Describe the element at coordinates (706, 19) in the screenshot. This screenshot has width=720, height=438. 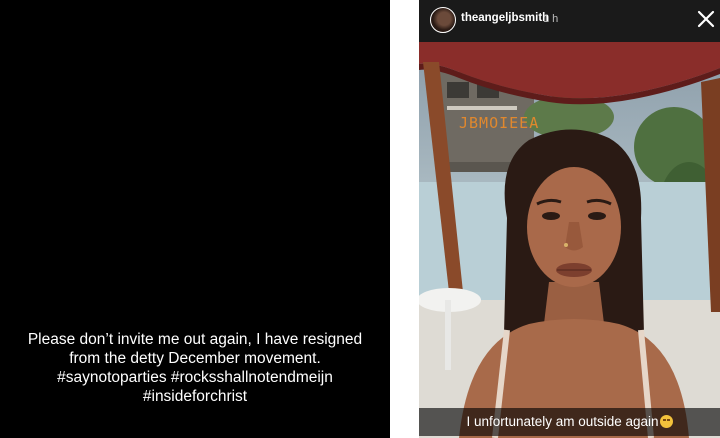
I see `close-icon` at that location.